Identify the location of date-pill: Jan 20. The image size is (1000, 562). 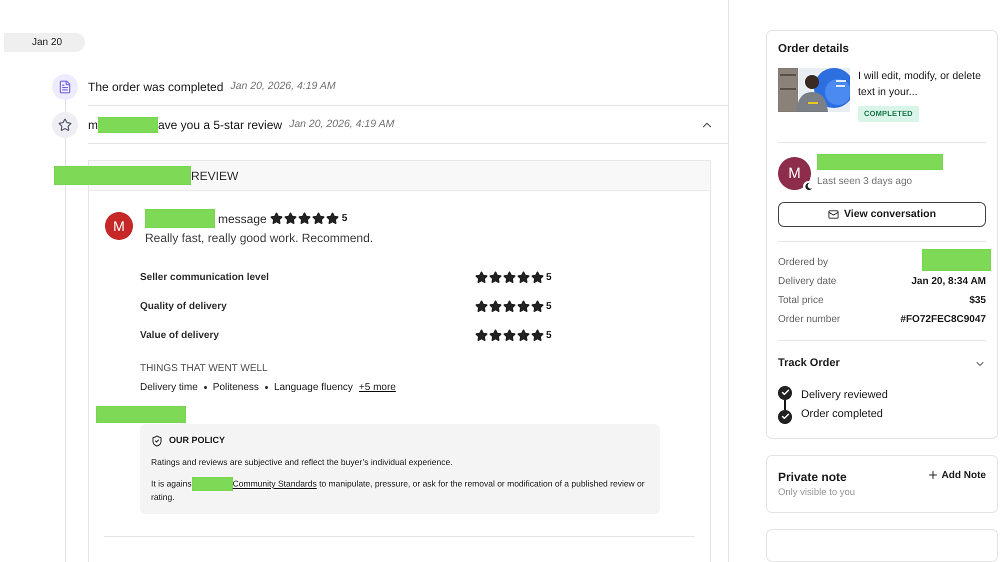
(44, 42).